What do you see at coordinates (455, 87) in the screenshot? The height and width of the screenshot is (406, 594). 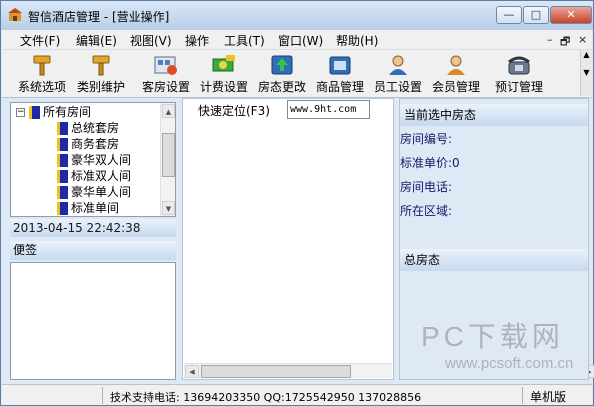 I see `toolbar-label: 会员管理` at bounding box center [455, 87].